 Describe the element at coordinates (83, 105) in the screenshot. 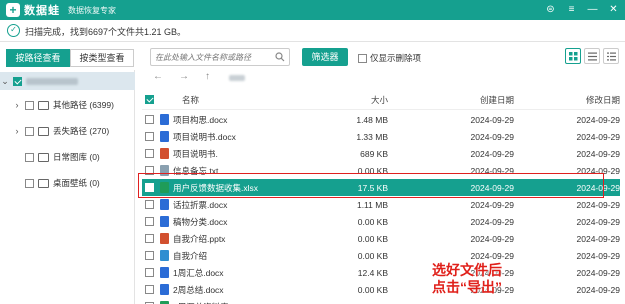

I see `sidebar-item-label: 其他路径 (6399)` at that location.